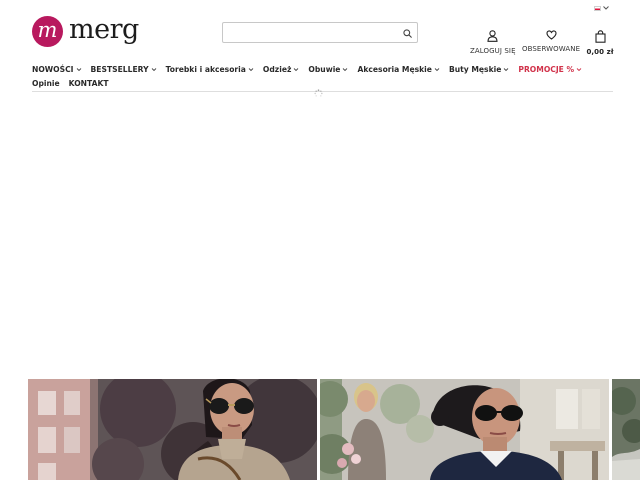  I want to click on nav-item-obuwie: Obuwie, so click(328, 69).